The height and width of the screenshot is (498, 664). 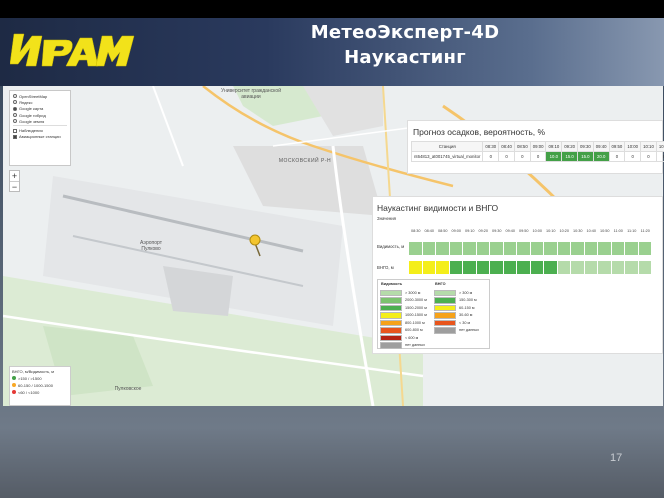 I want to click on map-label-district: МОСКОВСКИЙ Р-Н, so click(x=305, y=161).